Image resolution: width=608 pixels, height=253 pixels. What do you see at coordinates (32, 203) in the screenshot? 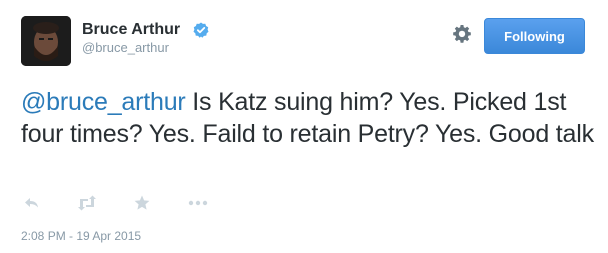
I see `reply-icon` at bounding box center [32, 203].